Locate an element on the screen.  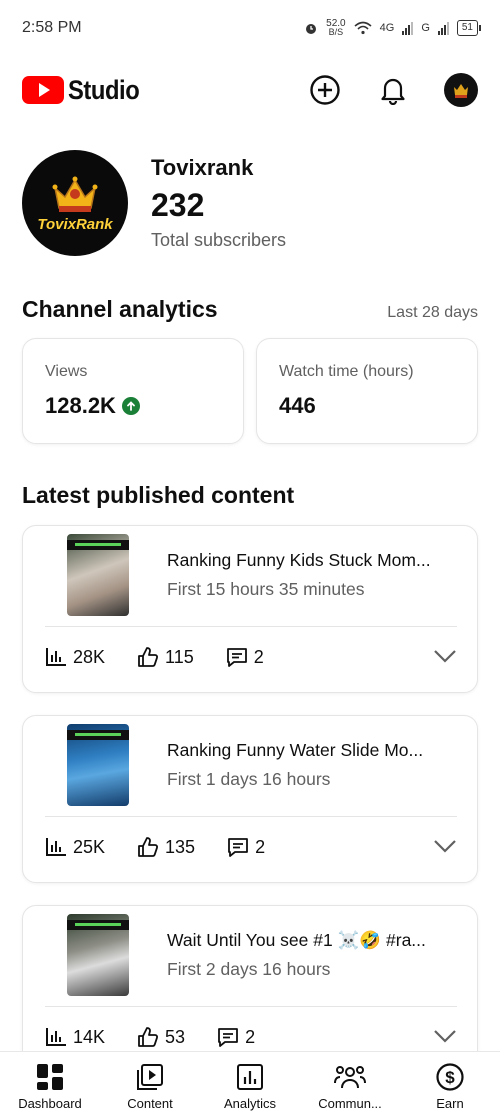
studio-logo: Studio is located at coordinates (85, 90).